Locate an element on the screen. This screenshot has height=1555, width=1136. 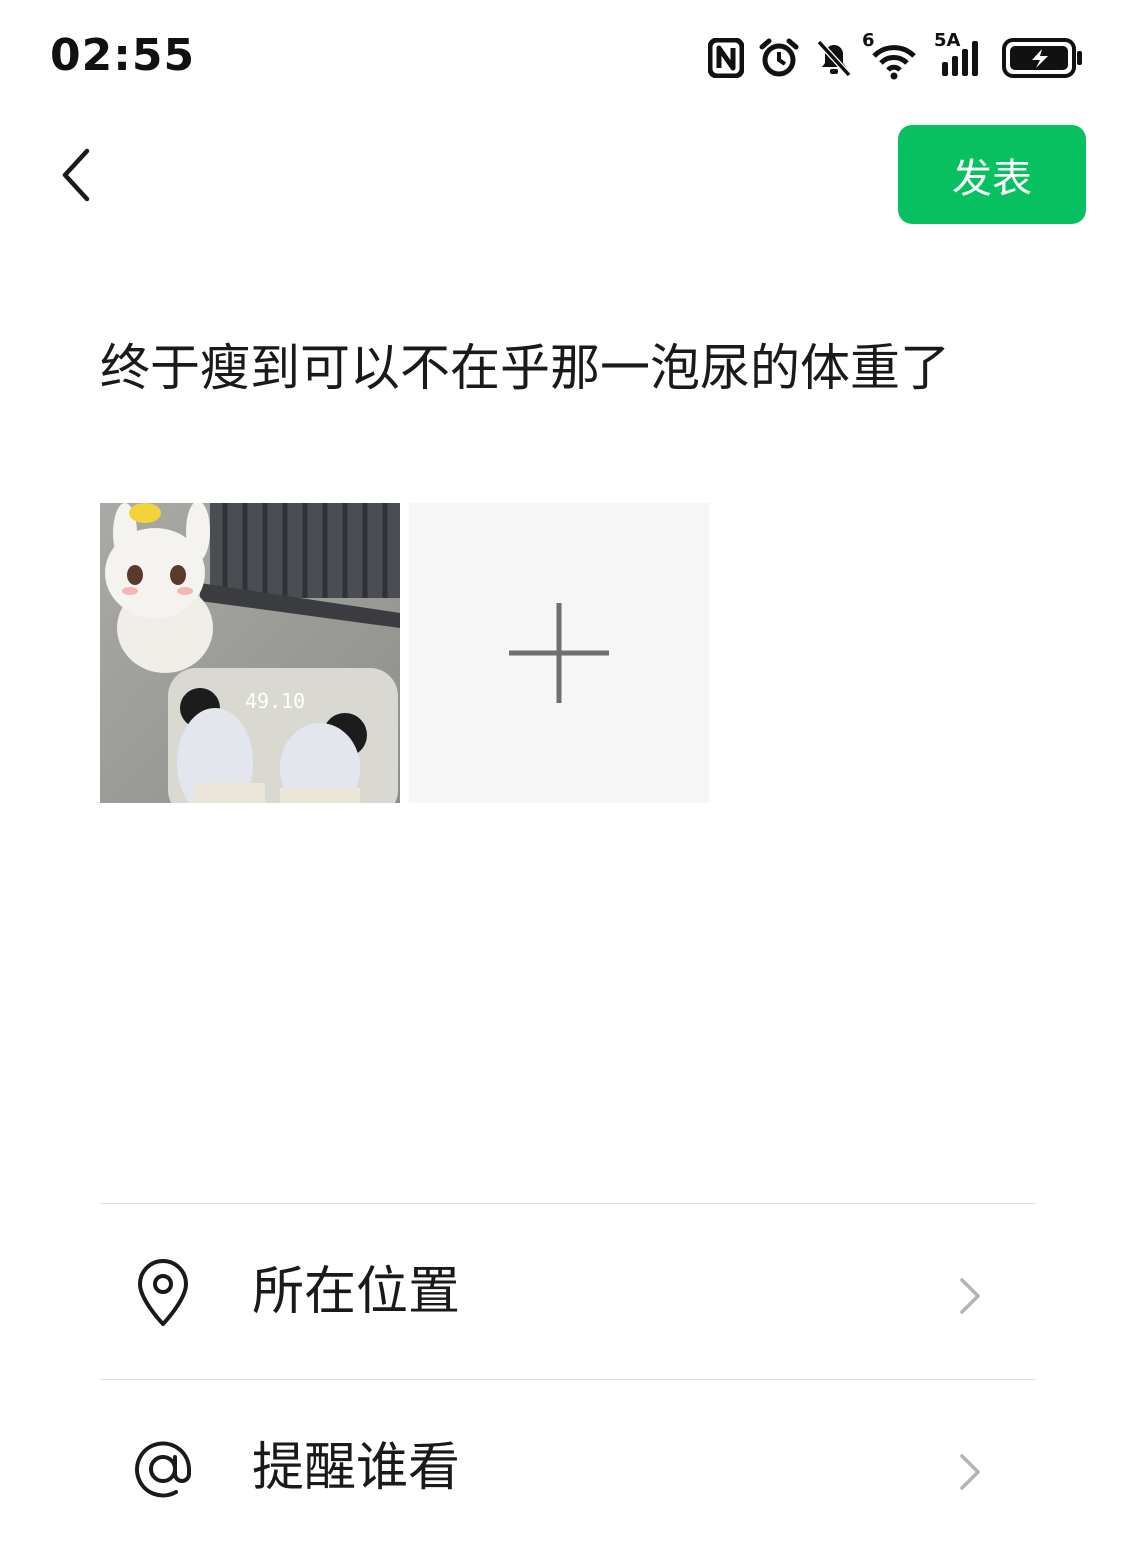
status-icons: 6 5A is located at coordinates (896, 55).